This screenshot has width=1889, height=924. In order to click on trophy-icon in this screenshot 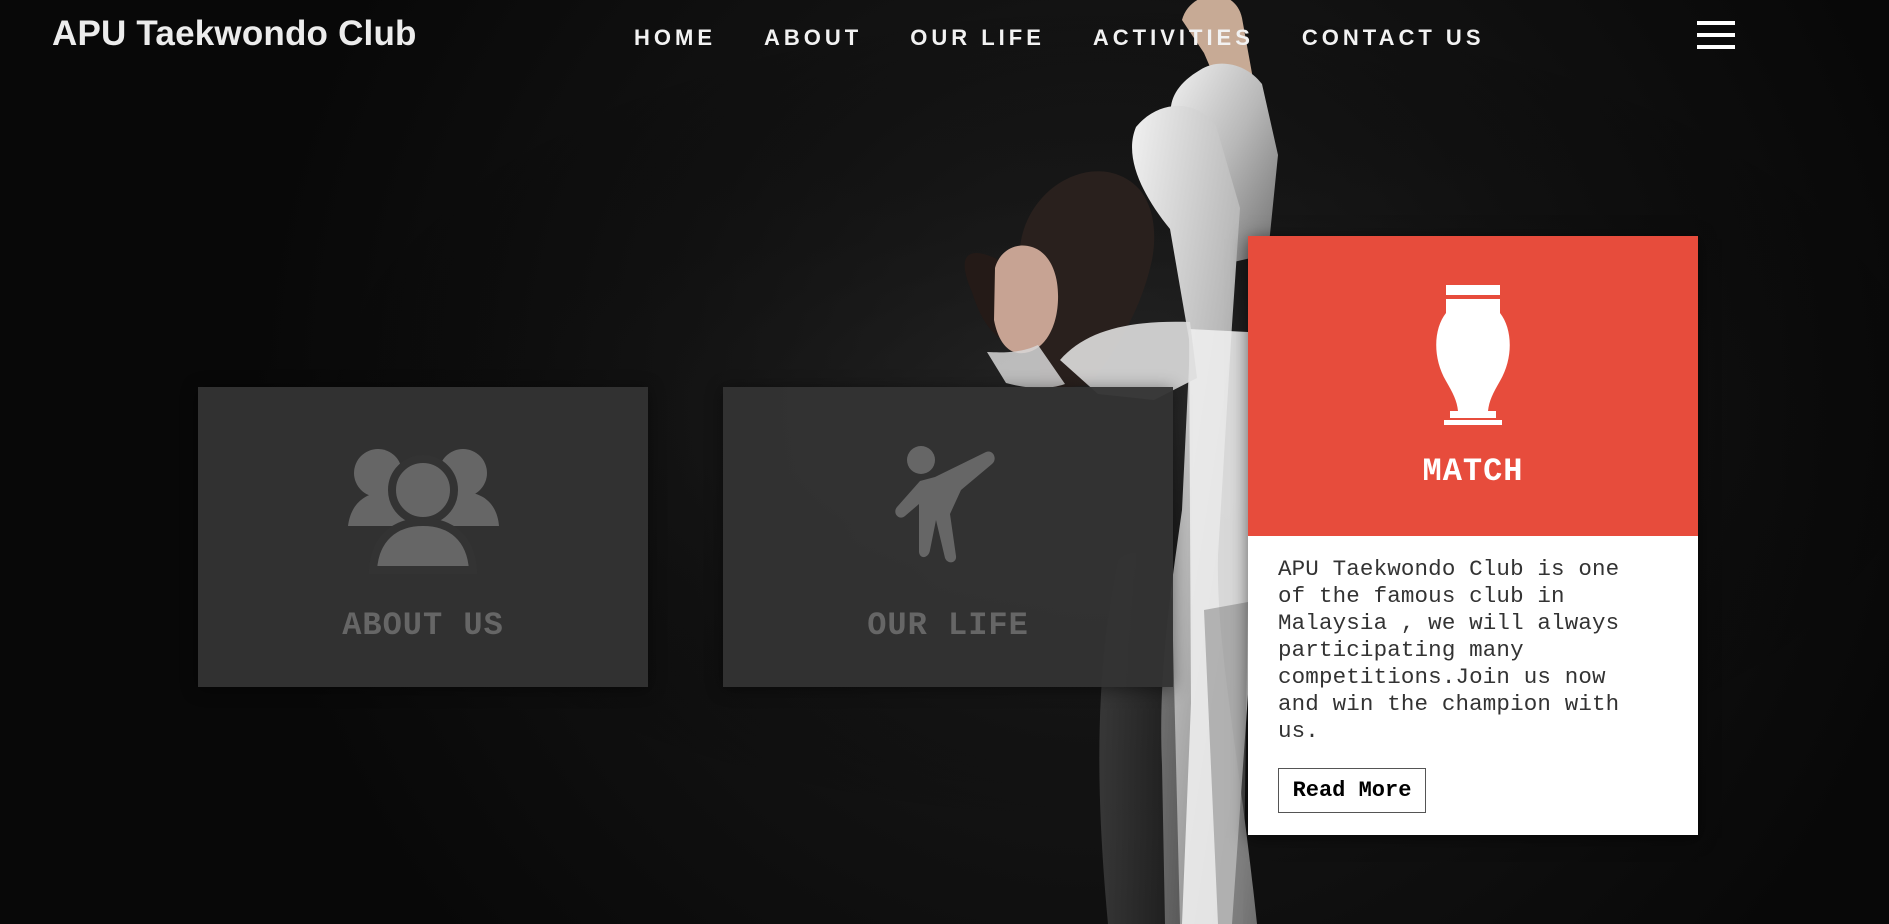, I will do `click(1473, 355)`.